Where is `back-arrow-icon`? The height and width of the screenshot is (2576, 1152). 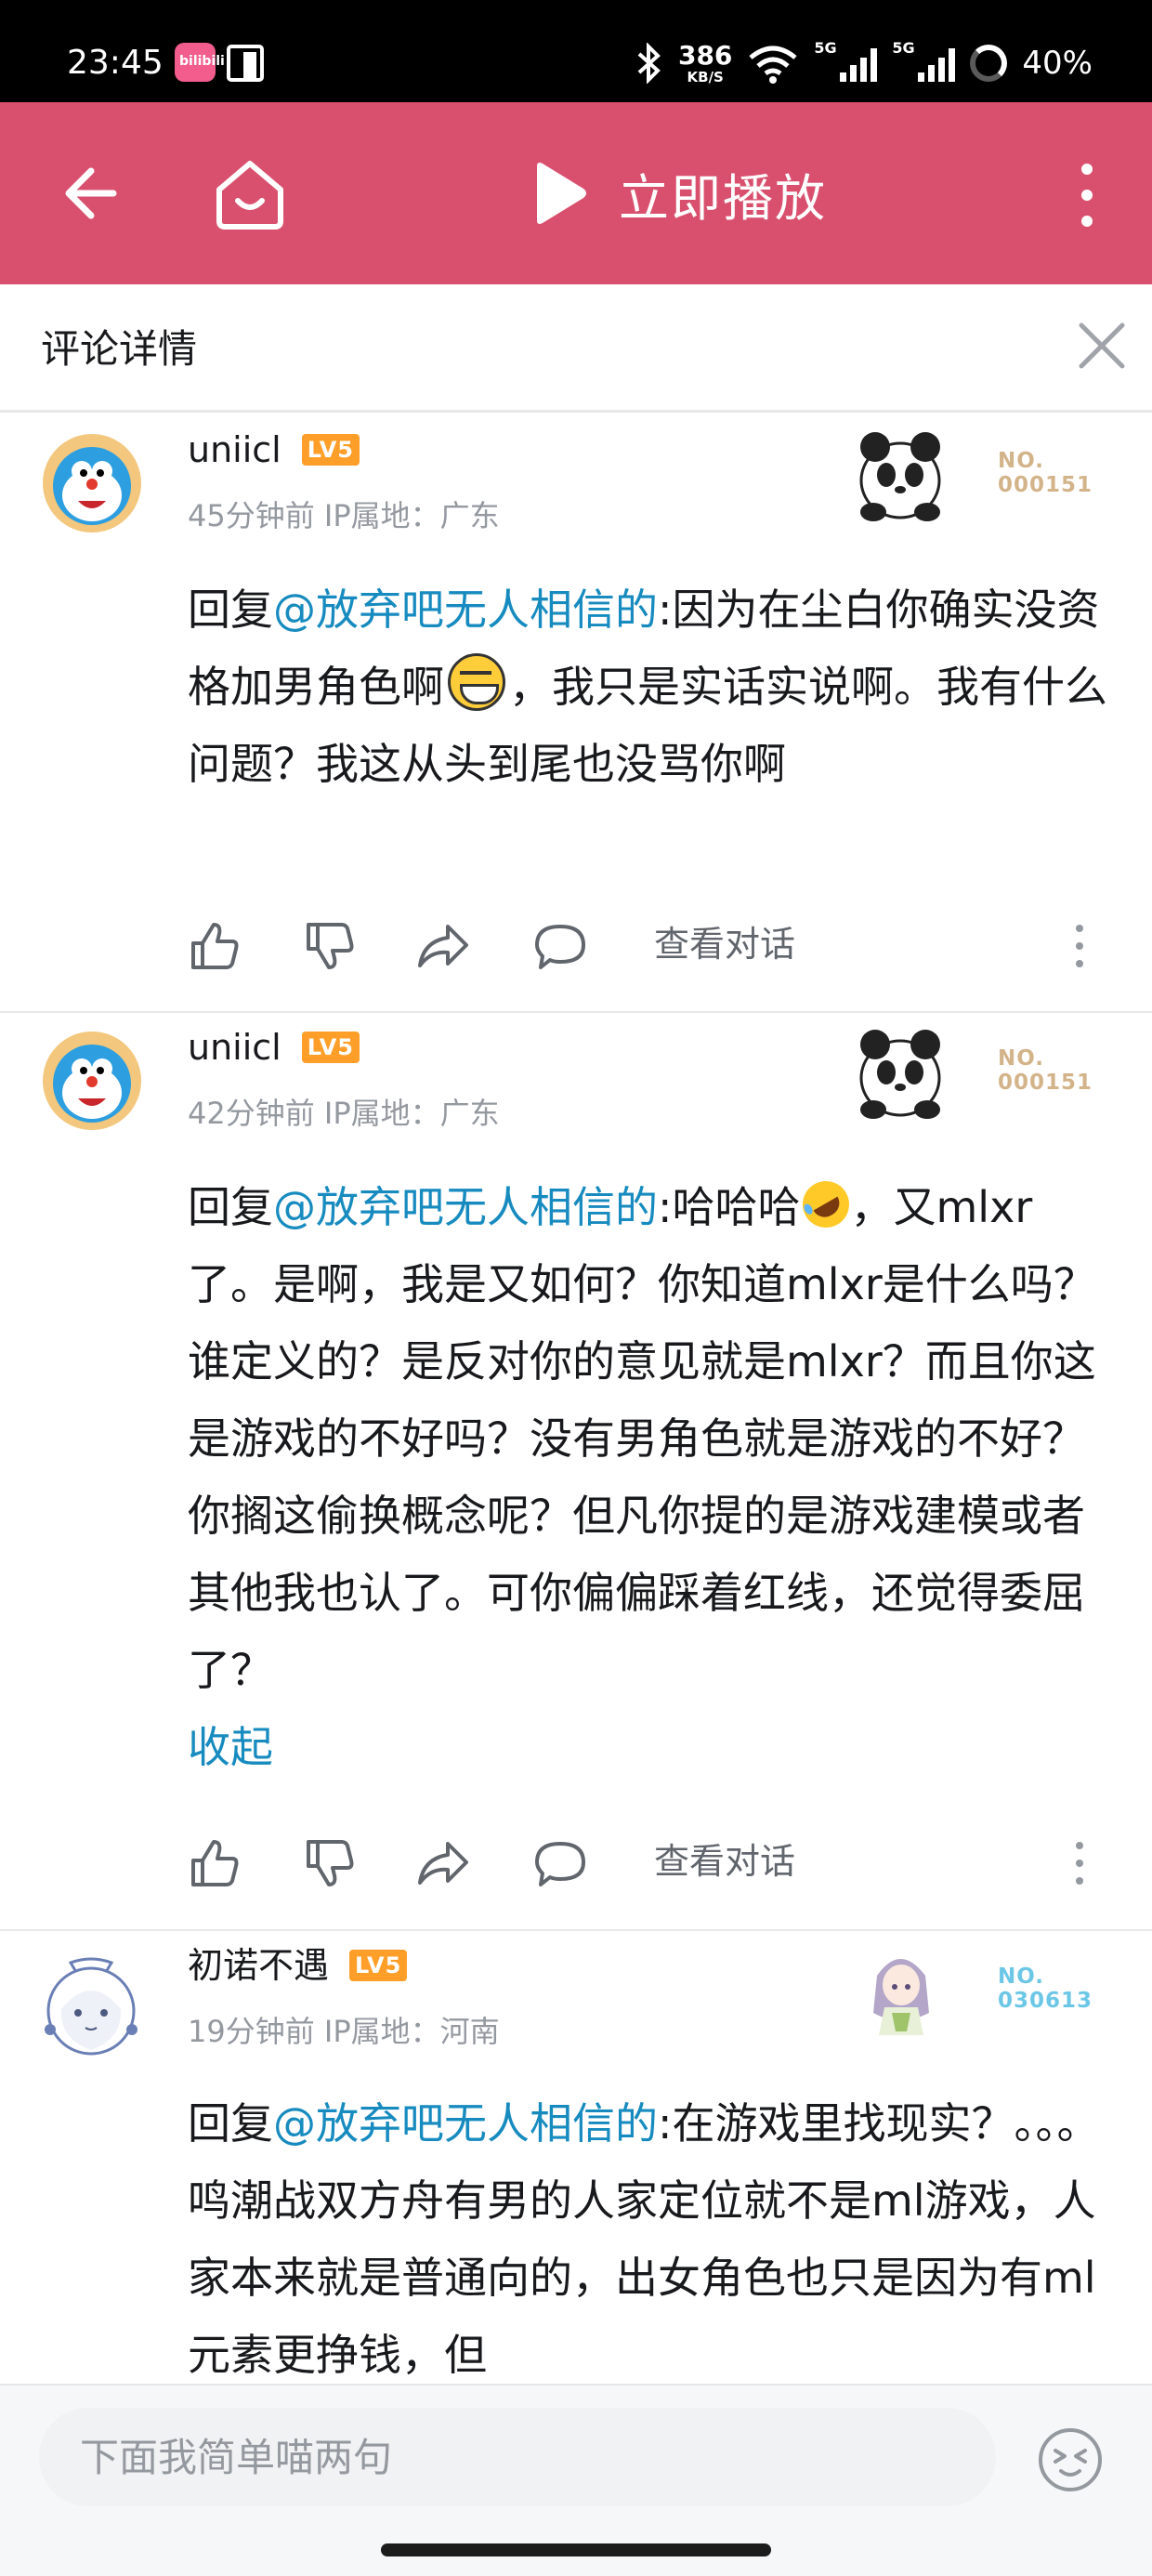 back-arrow-icon is located at coordinates (93, 193).